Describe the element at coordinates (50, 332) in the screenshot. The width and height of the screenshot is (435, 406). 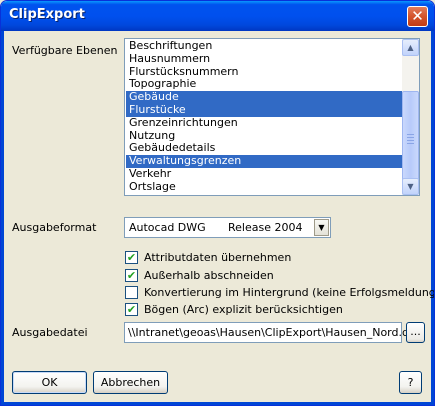
I see `output-label: Ausgabedatei` at that location.